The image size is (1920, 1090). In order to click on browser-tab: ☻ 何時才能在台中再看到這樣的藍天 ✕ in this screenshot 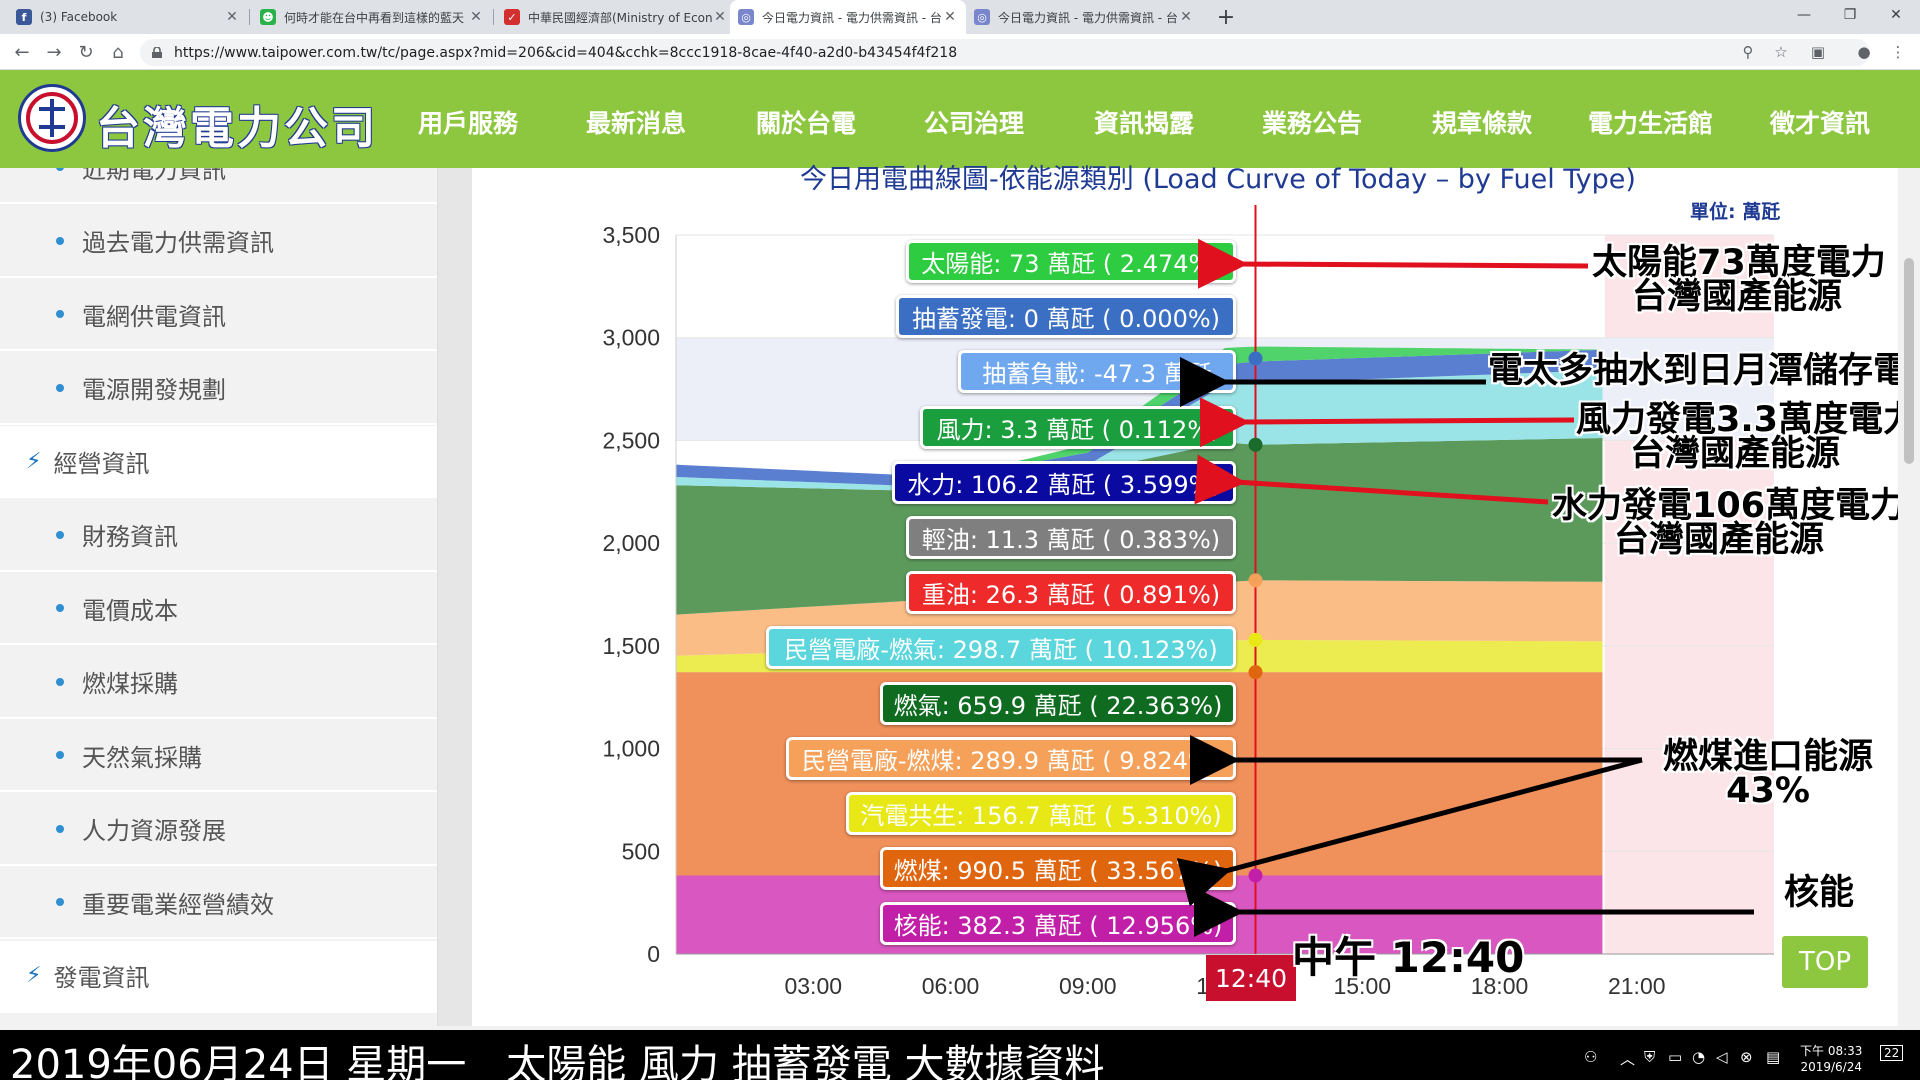, I will do `click(372, 17)`.